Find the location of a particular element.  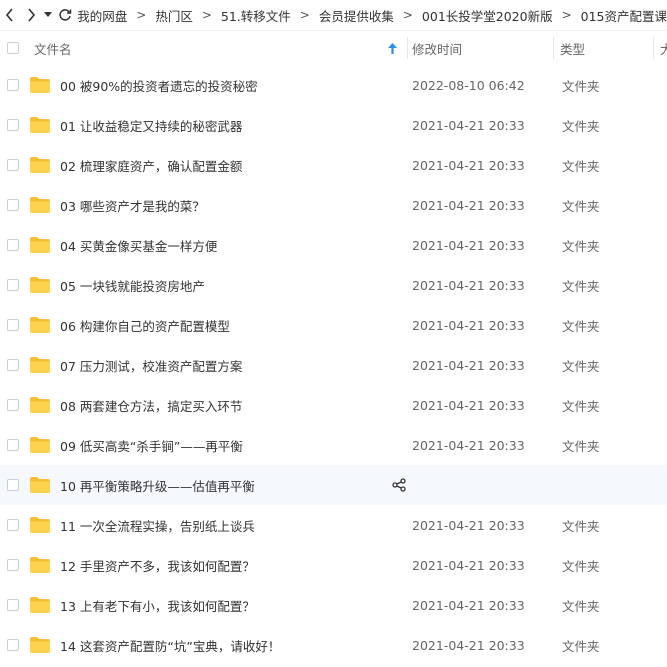

file-name: 01 让收益稳定又持续的秘密武器 is located at coordinates (151, 125).